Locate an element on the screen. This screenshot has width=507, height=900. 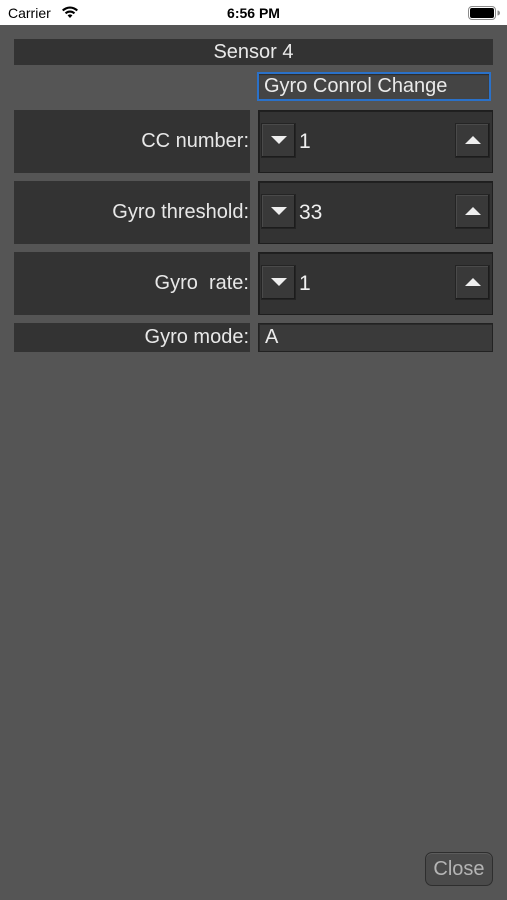
cc-number-stepper: 1 is located at coordinates (375, 141).